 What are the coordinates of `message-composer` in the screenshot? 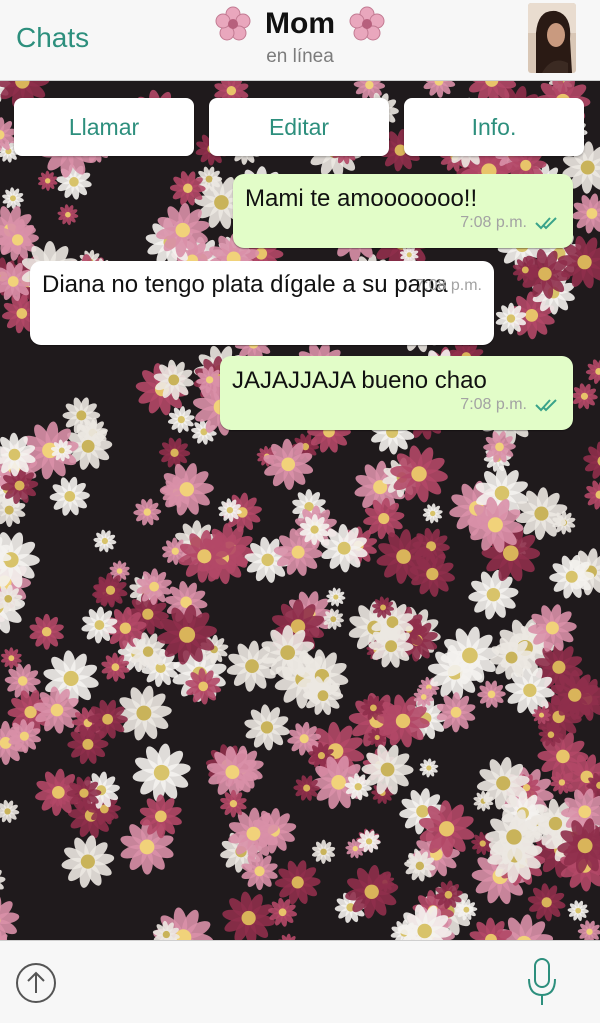 It's located at (300, 981).